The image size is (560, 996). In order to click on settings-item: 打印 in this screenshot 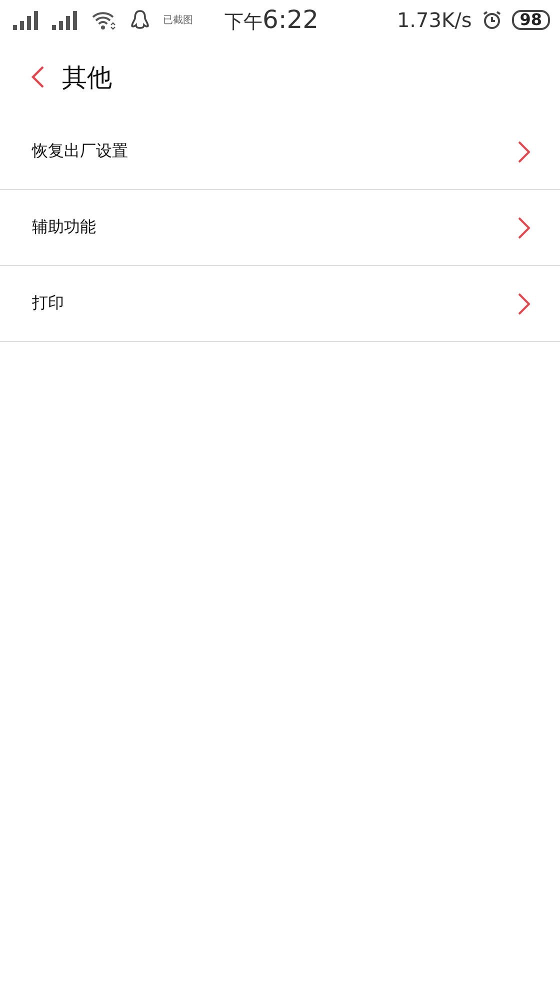, I will do `click(280, 303)`.